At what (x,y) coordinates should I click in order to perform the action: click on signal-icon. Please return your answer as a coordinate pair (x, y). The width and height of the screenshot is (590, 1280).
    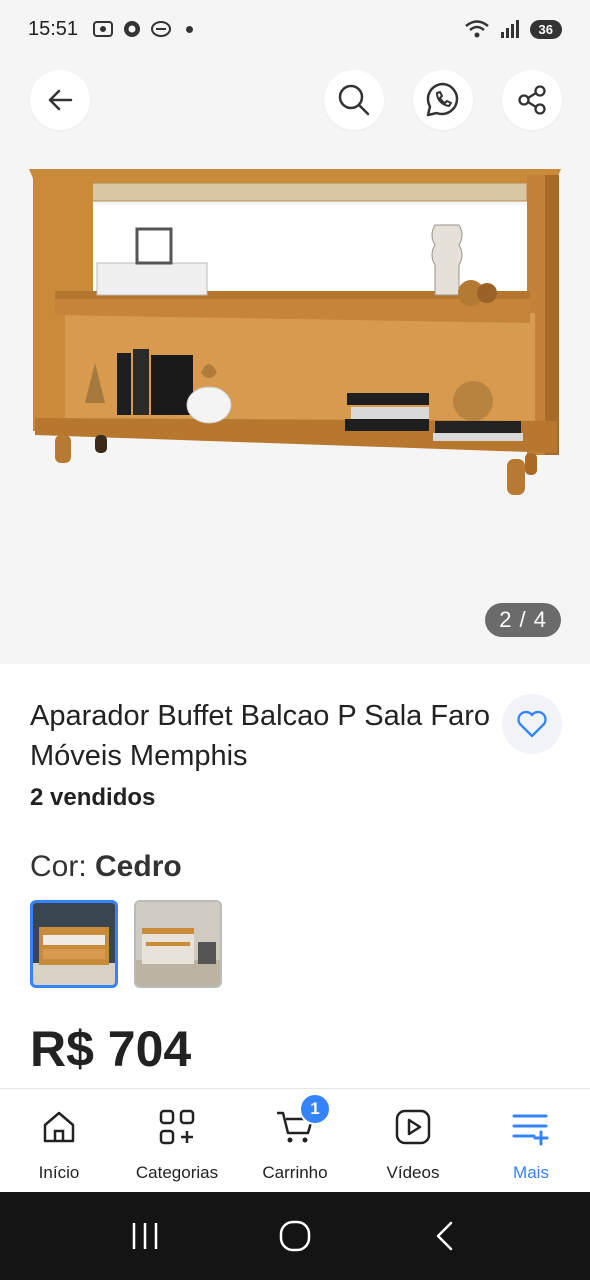
    Looking at the image, I should click on (509, 29).